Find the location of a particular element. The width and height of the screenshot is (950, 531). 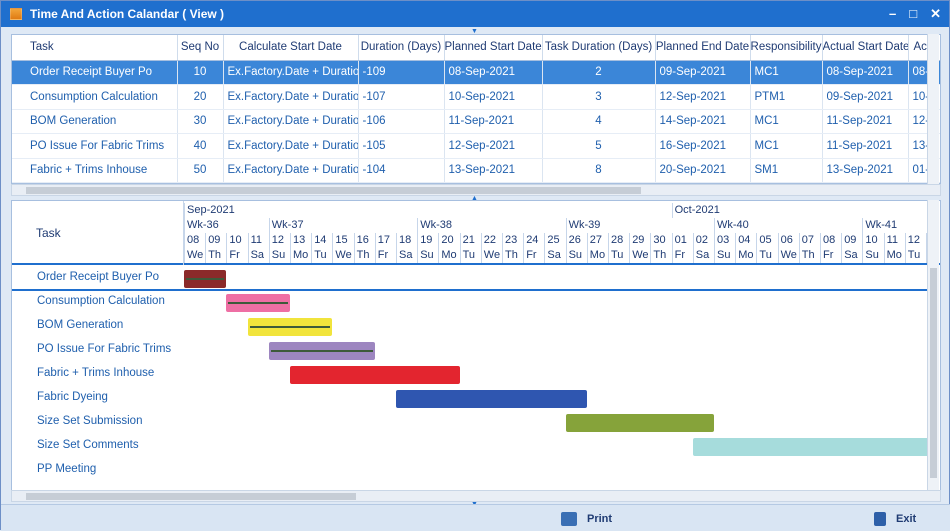

gantt-row: PO Issue For Fabric Trims is located at coordinates (472, 351).